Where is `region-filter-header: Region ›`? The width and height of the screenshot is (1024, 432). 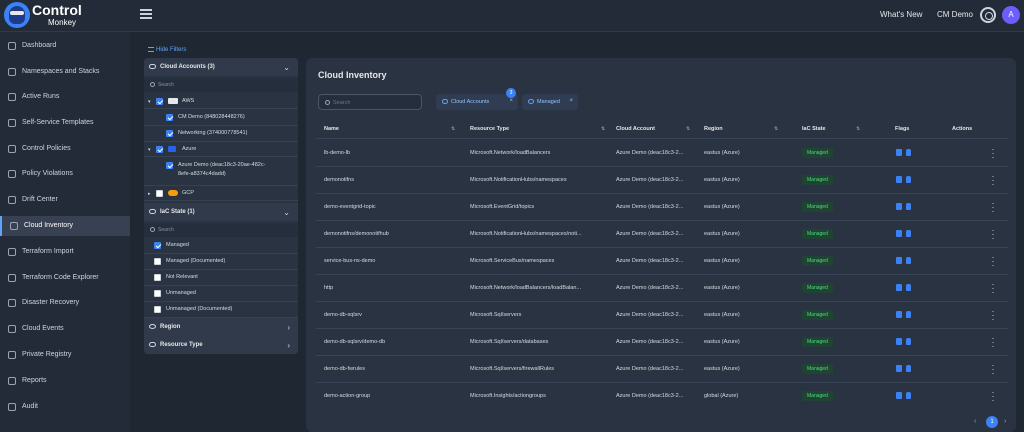 region-filter-header: Region › is located at coordinates (221, 327).